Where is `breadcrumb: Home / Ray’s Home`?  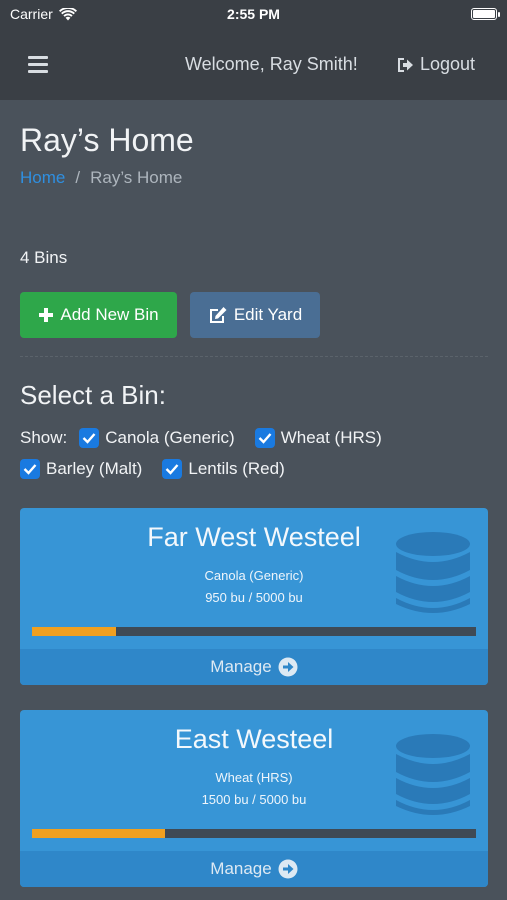 breadcrumb: Home / Ray’s Home is located at coordinates (101, 178).